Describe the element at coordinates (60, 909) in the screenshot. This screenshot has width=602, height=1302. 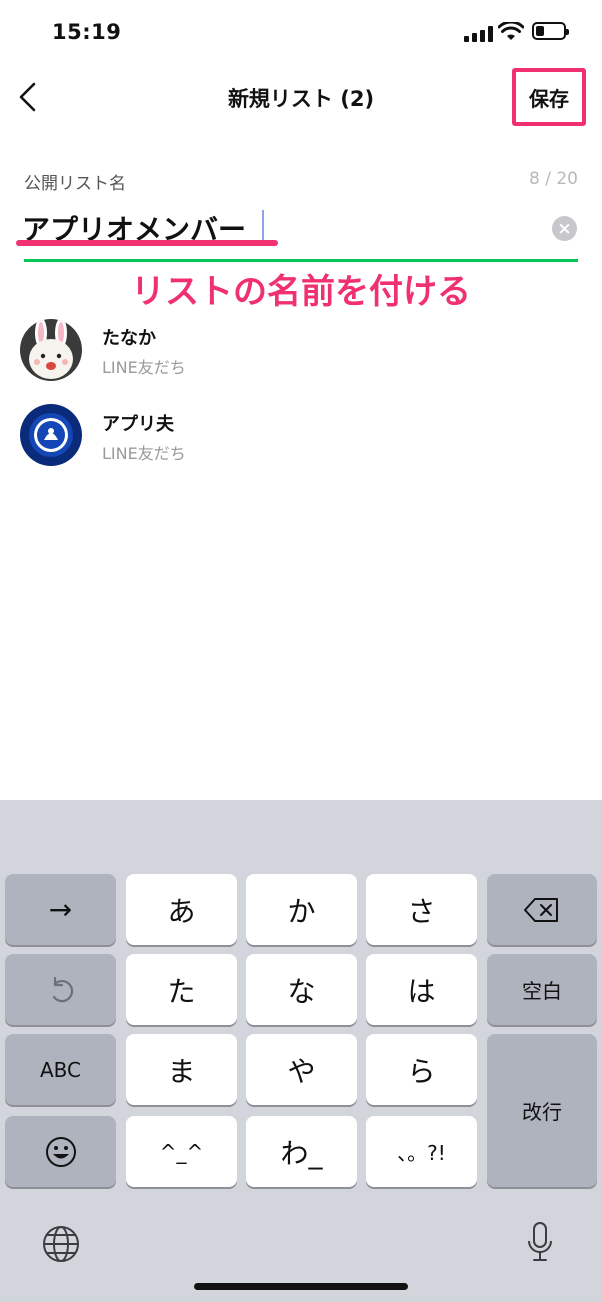
I see `next-candidate-key: →` at that location.